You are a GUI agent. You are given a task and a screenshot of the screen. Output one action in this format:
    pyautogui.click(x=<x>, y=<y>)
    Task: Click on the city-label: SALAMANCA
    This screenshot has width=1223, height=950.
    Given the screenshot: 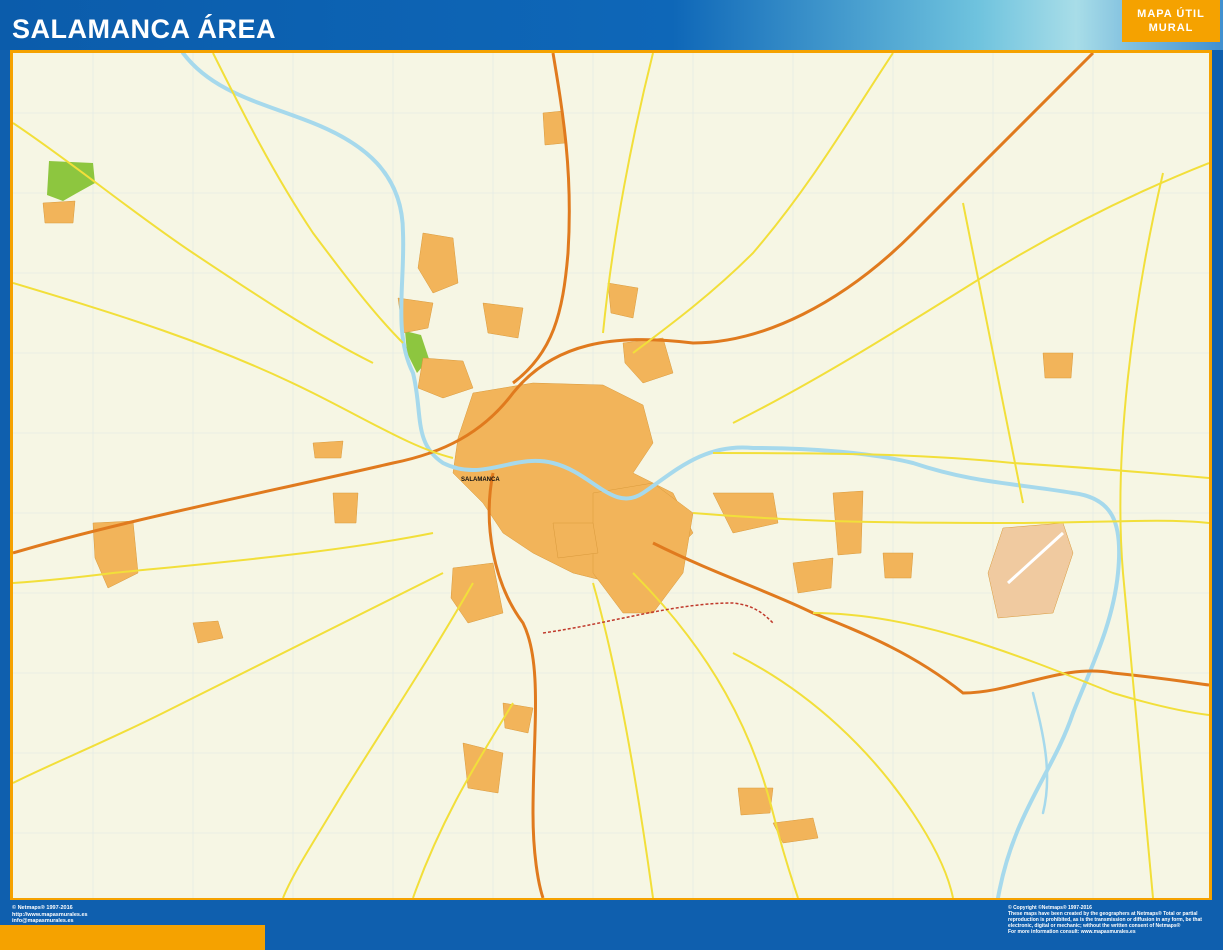 What is the action you would take?
    pyautogui.click(x=480, y=480)
    